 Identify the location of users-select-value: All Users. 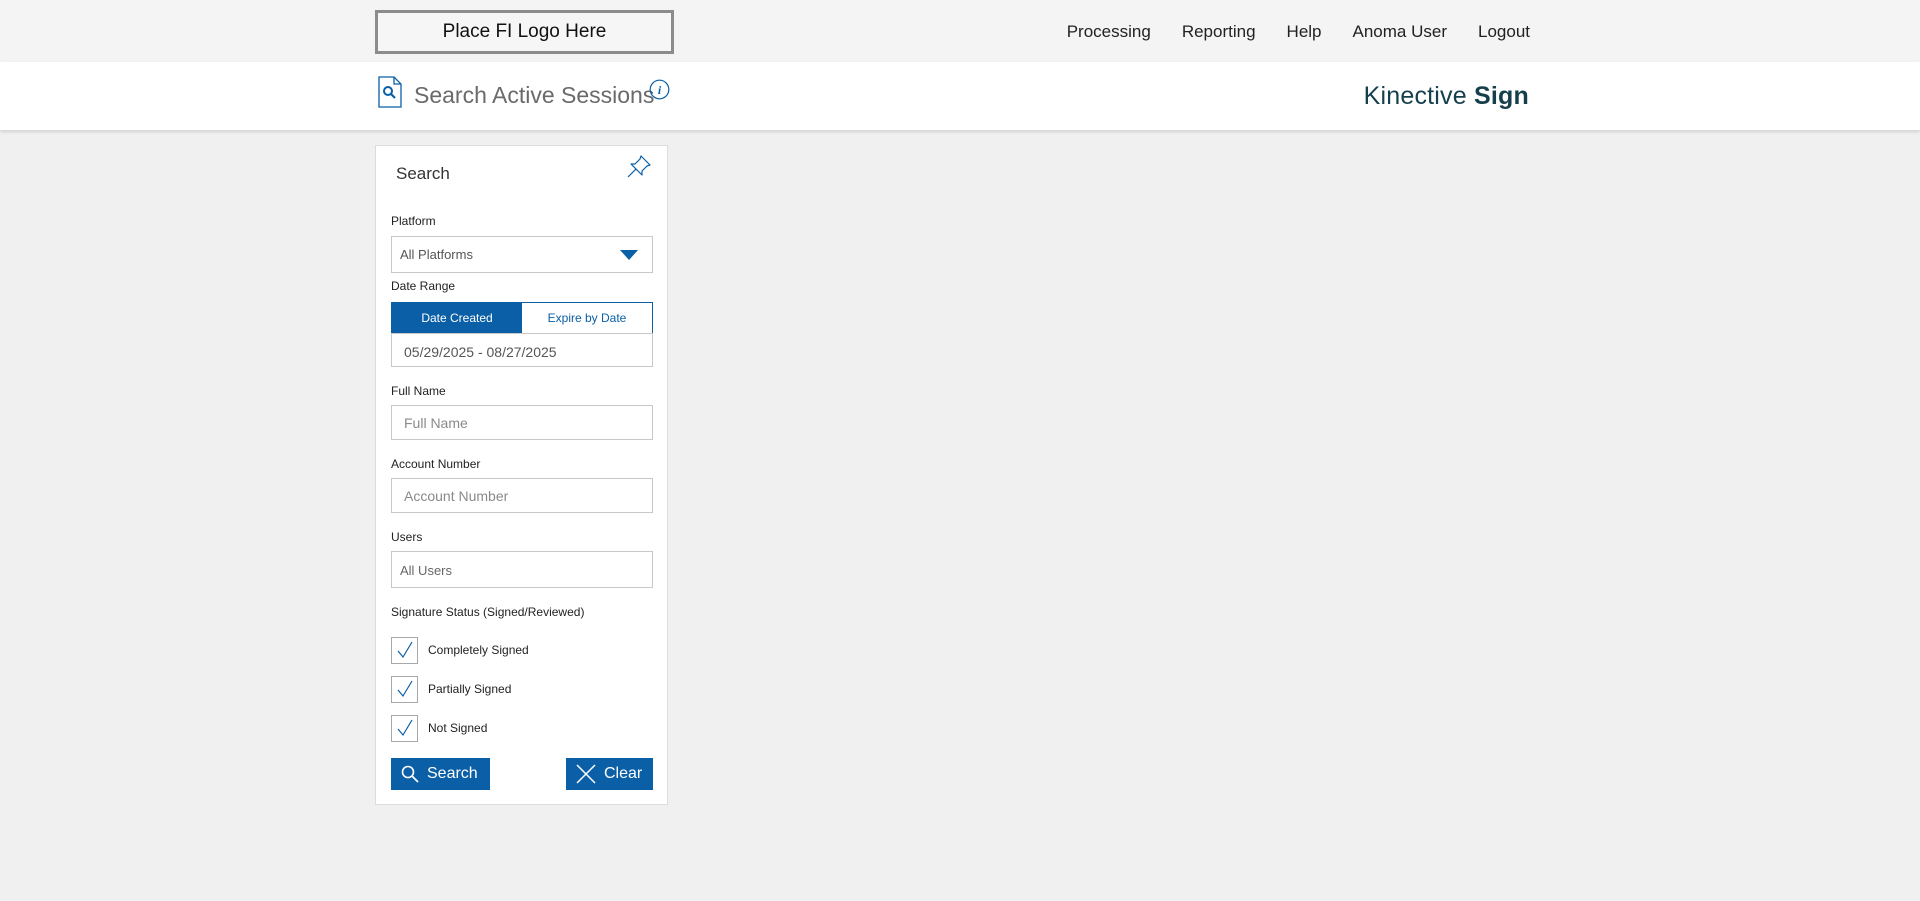
(426, 570).